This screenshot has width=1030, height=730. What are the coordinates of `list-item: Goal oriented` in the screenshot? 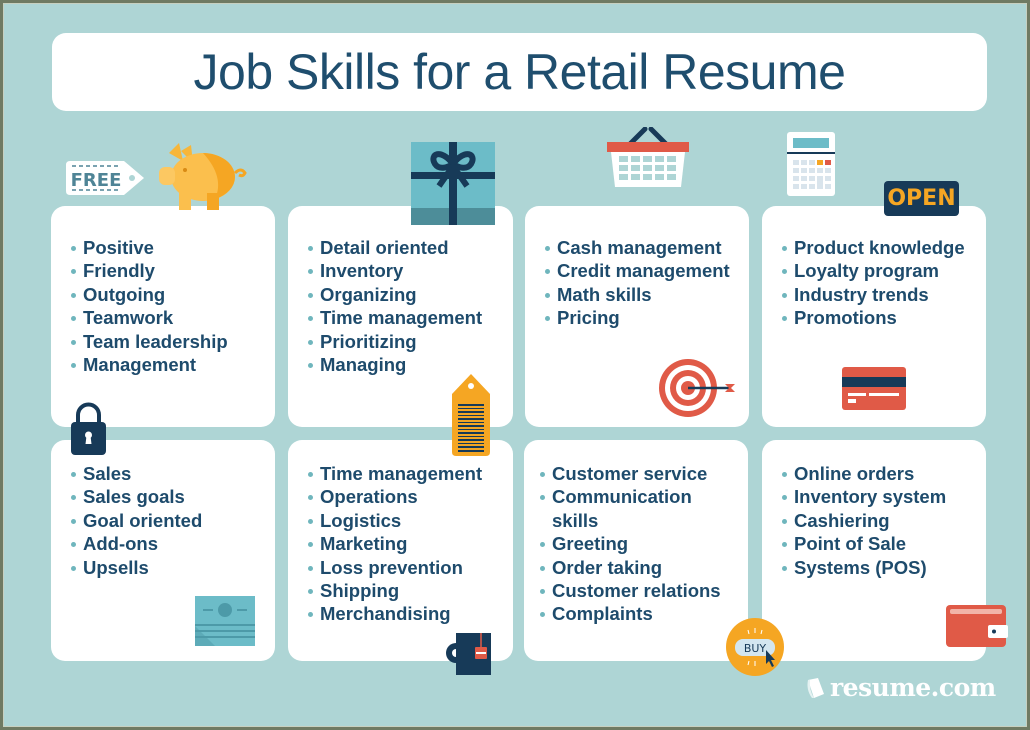 It's located at (136, 520).